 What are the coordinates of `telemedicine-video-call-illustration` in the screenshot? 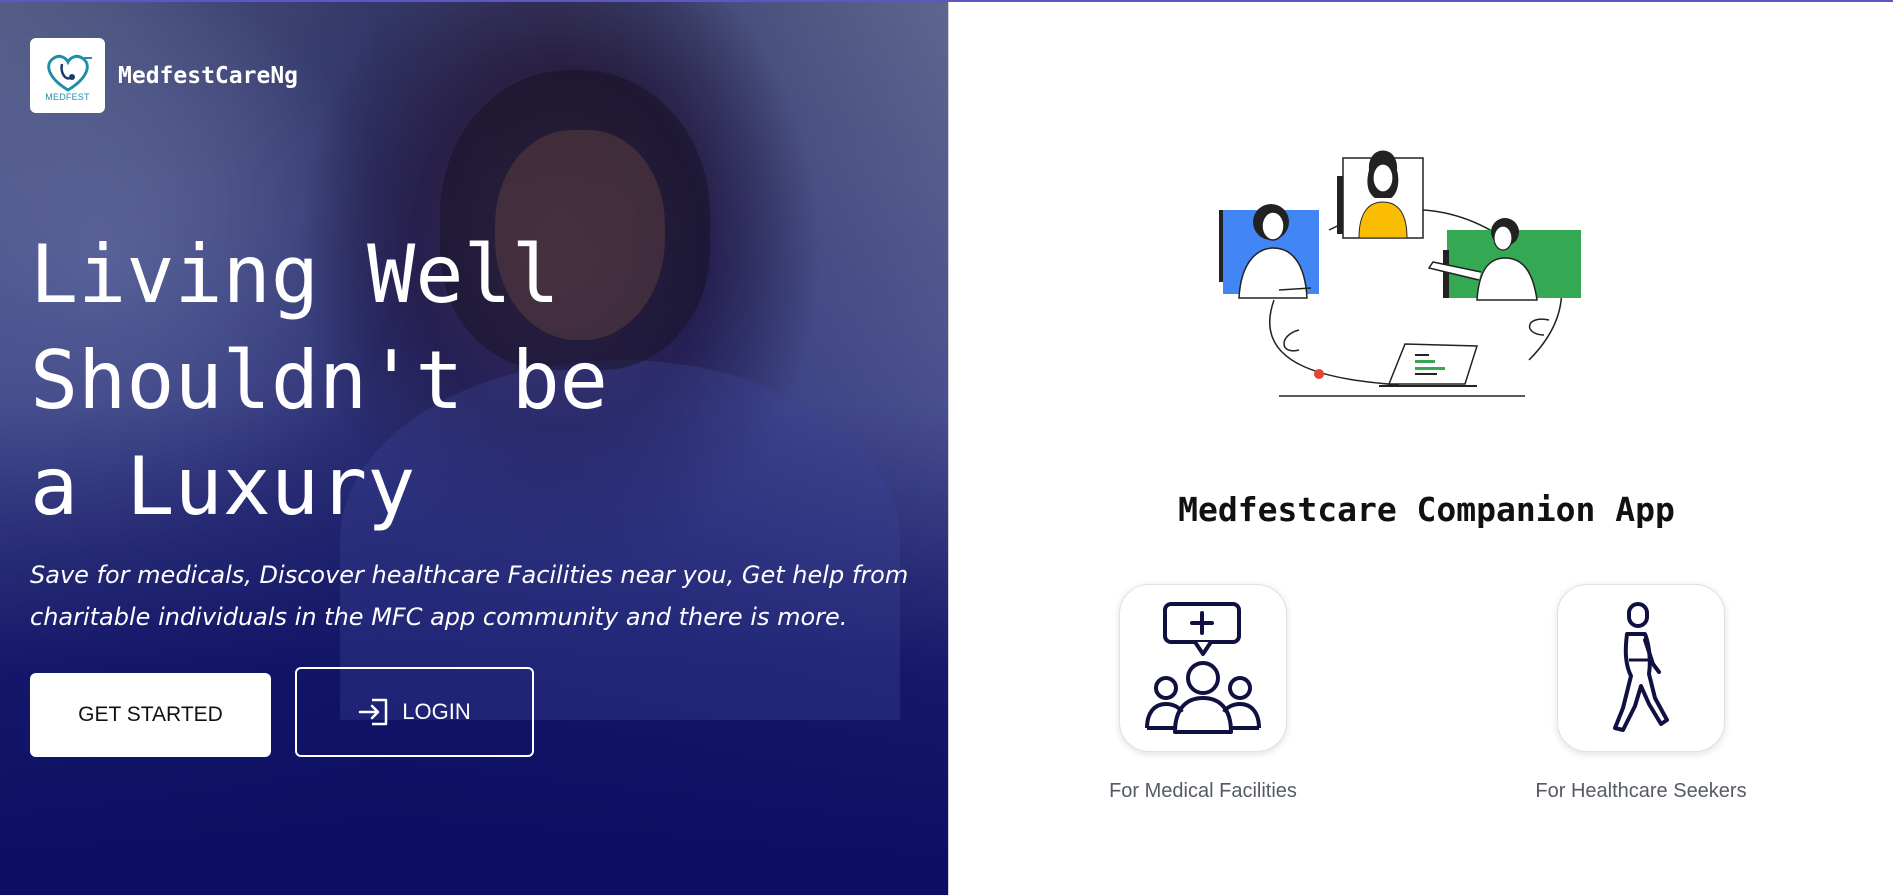 It's located at (1400, 273).